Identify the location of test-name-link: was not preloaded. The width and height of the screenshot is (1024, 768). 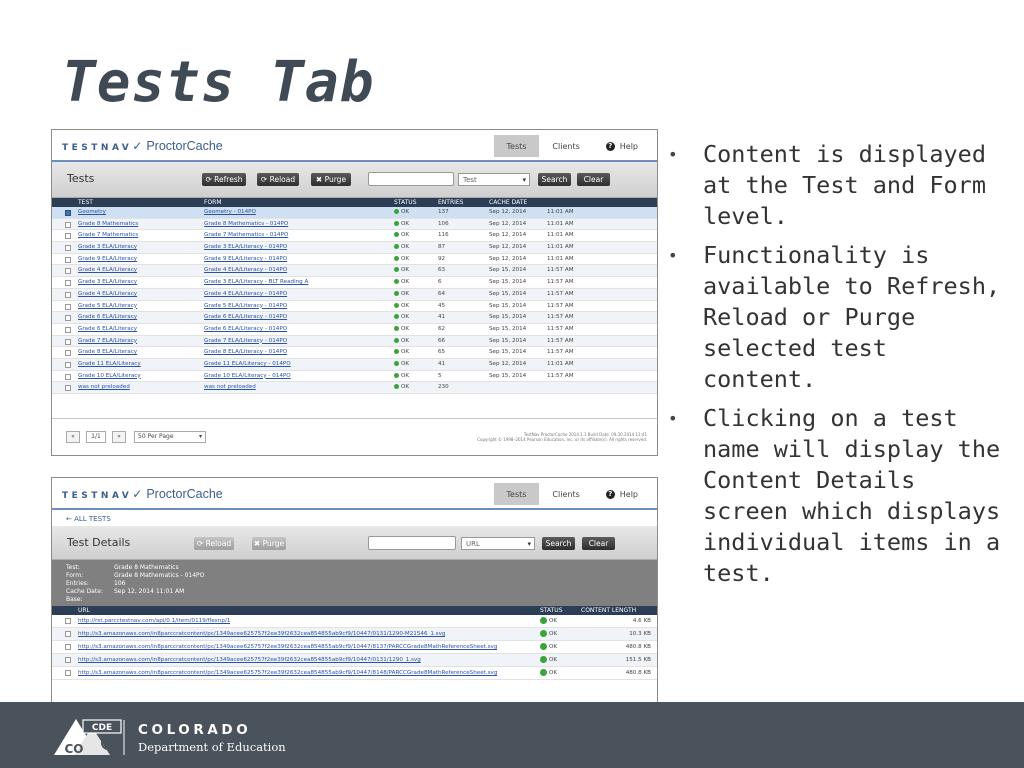
(104, 388).